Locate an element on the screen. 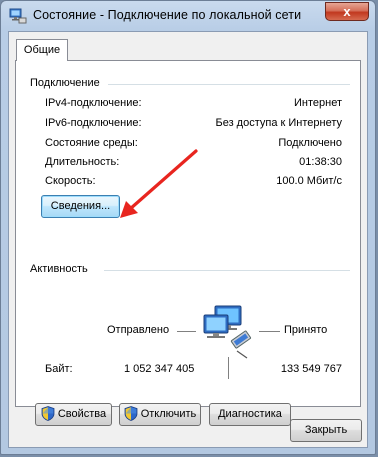  red-arrow-annotation is located at coordinates (159, 183).